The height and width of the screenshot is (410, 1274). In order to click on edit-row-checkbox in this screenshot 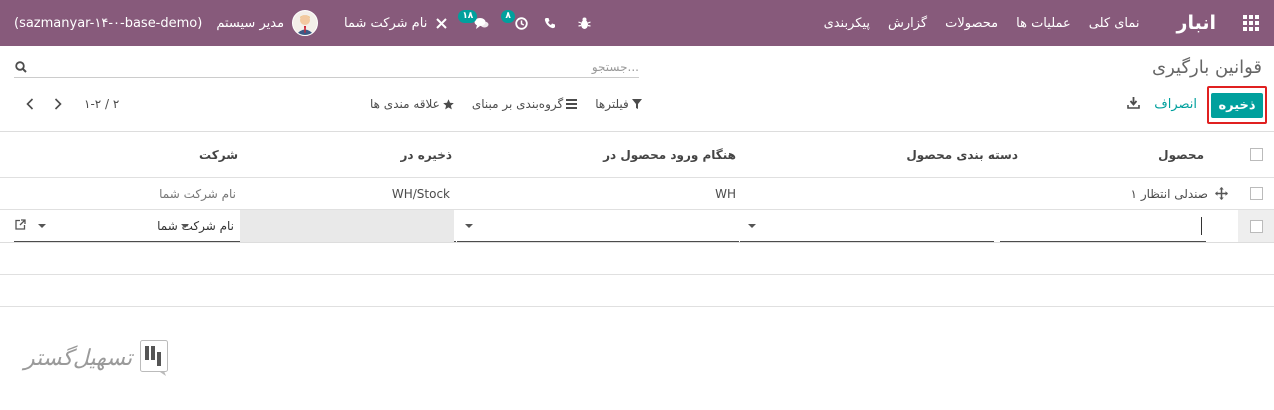, I will do `click(1256, 226)`.